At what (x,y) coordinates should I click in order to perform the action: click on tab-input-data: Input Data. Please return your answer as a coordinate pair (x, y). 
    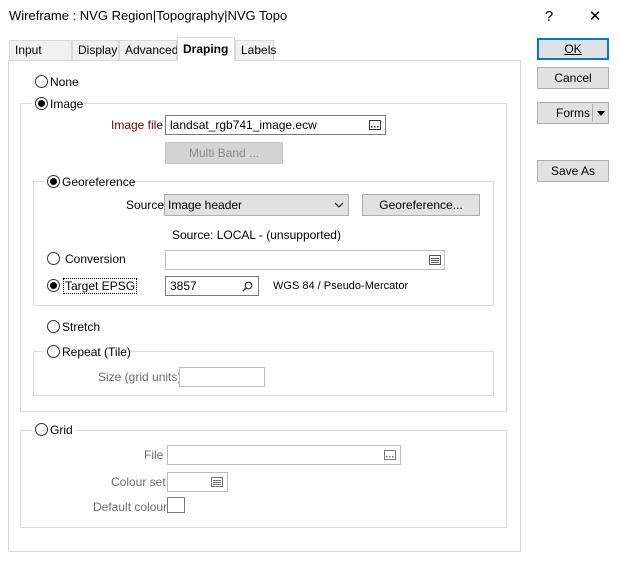
    Looking at the image, I should click on (40, 58).